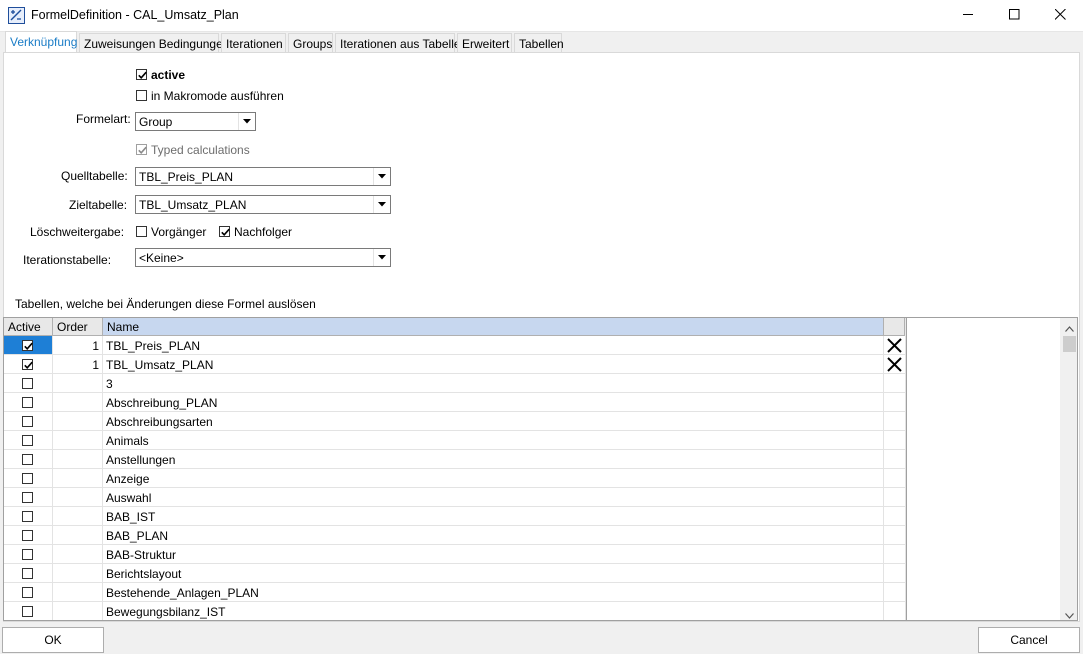 The height and width of the screenshot is (654, 1083). I want to click on tab-zuweisungen-bedingungen: Zuweisungen Bedingungen, so click(154, 43).